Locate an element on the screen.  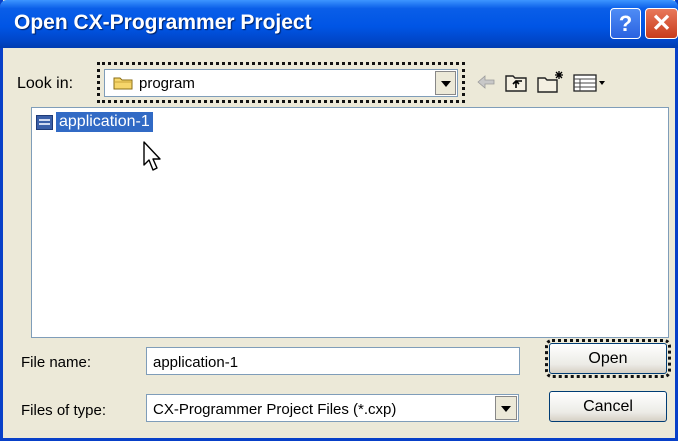
cancel-button: Cancel is located at coordinates (608, 406).